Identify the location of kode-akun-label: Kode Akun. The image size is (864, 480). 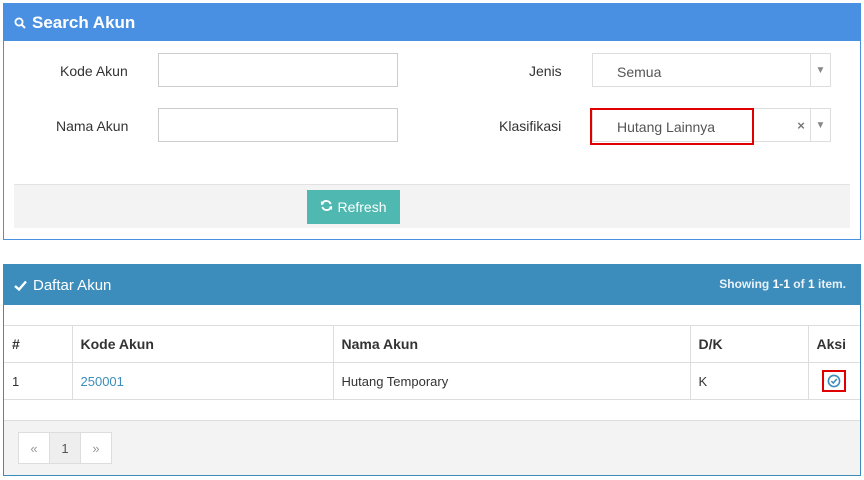
(94, 71).